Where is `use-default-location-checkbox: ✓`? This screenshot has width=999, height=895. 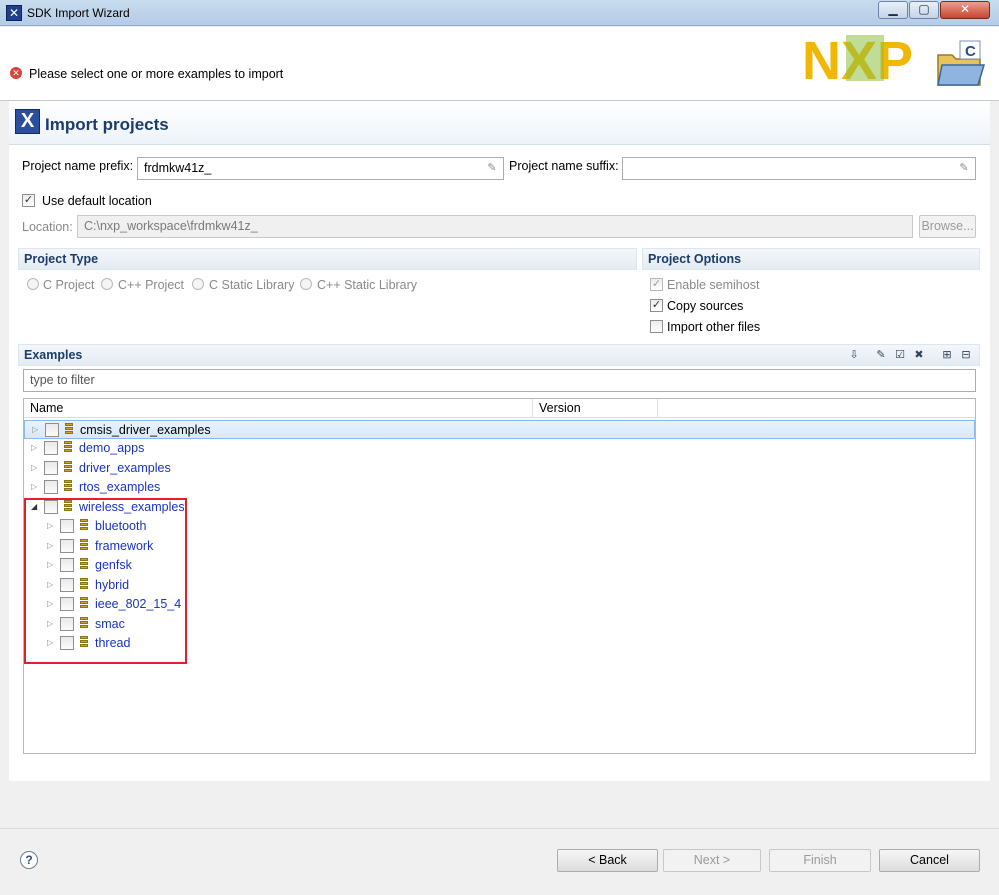 use-default-location-checkbox: ✓ is located at coordinates (28, 200).